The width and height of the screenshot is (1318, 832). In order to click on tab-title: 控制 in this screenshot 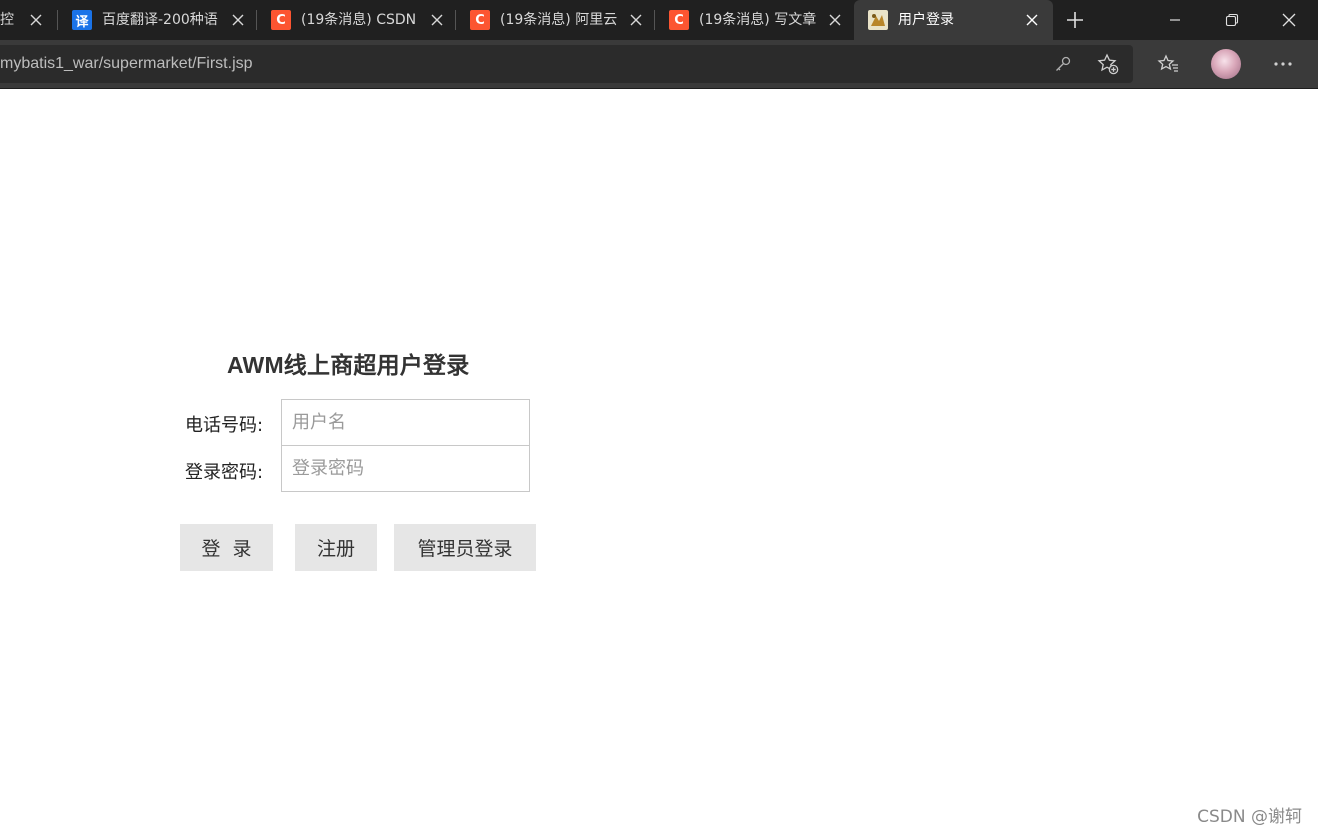, I will do `click(7, 20)`.